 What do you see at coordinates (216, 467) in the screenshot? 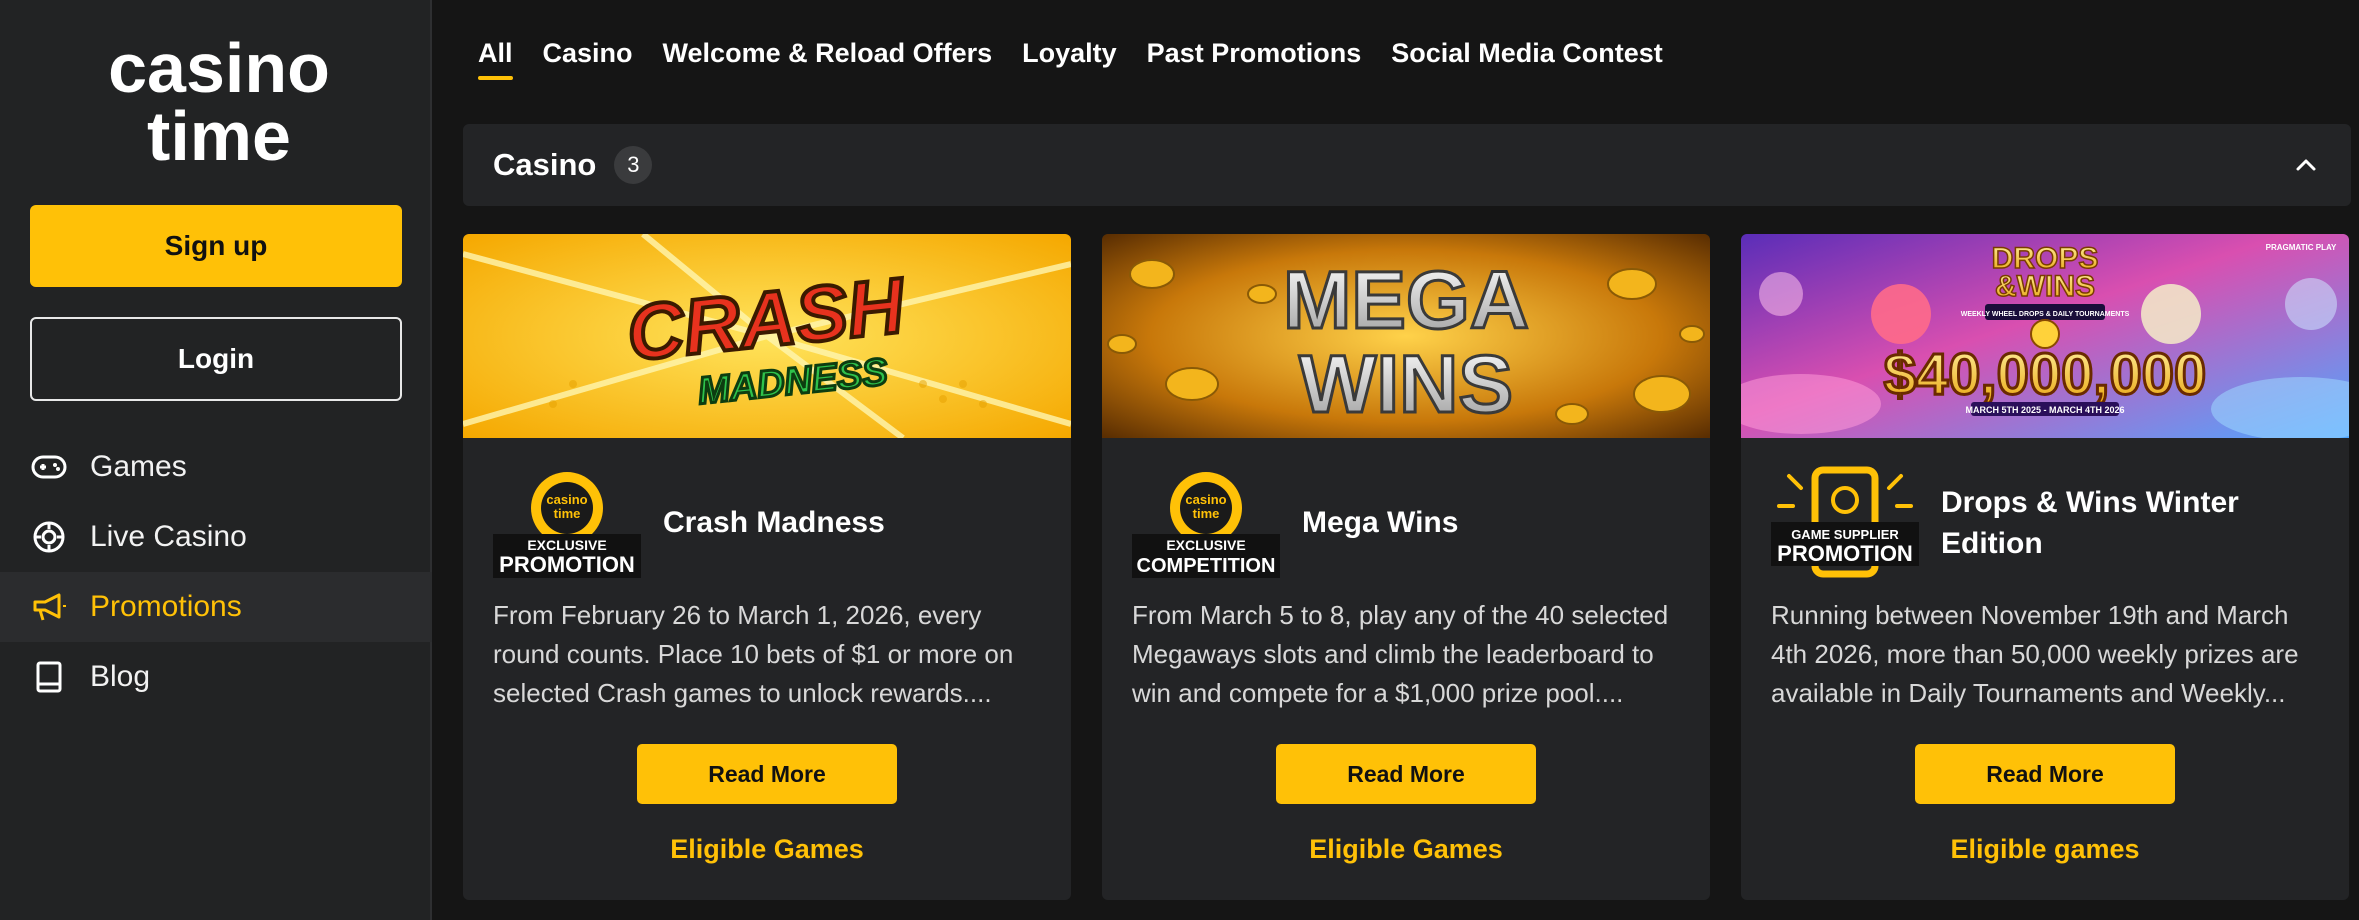
I see `sidebar-item-games: Games` at bounding box center [216, 467].